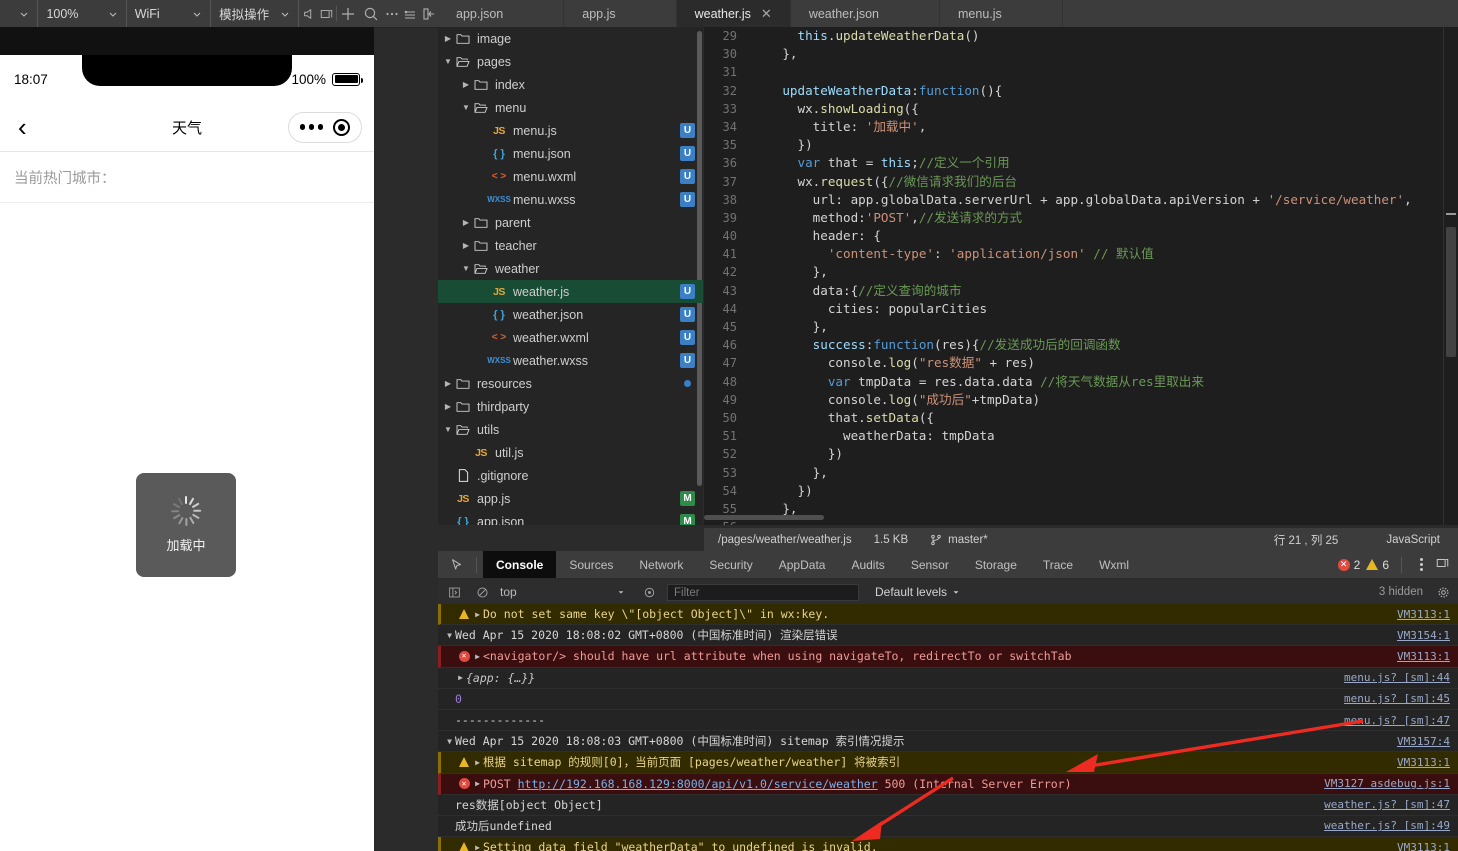 Image resolution: width=1458 pixels, height=851 pixels. I want to click on console-context-select: top, so click(565, 592).